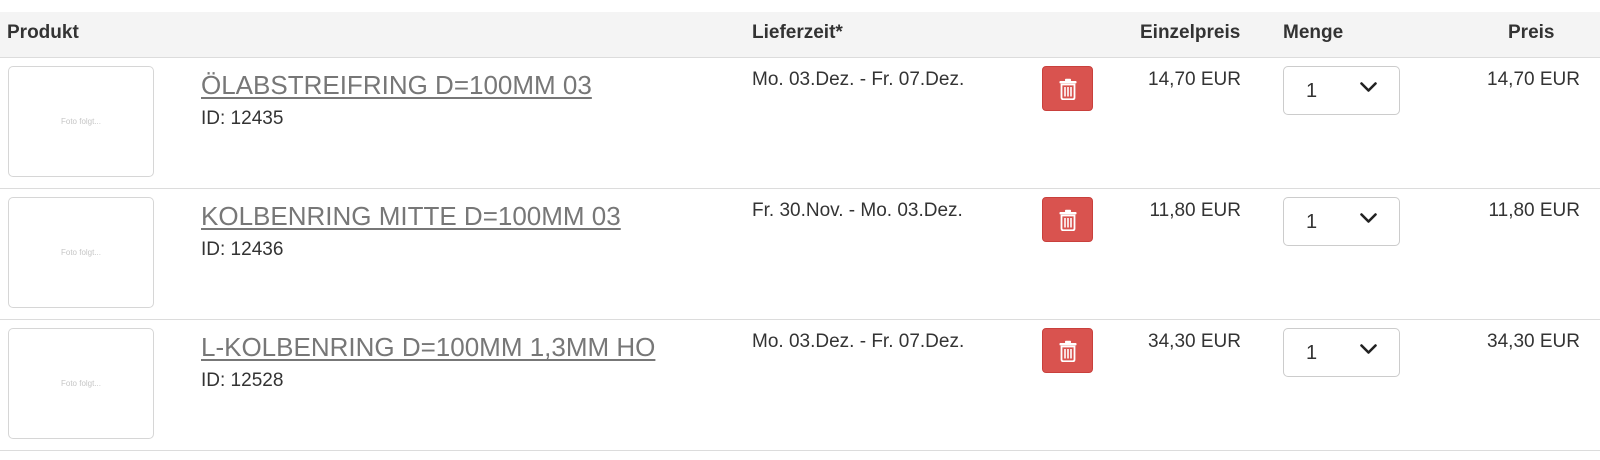  Describe the element at coordinates (1190, 32) in the screenshot. I see `header-unit-price: Einzelpreis` at that location.